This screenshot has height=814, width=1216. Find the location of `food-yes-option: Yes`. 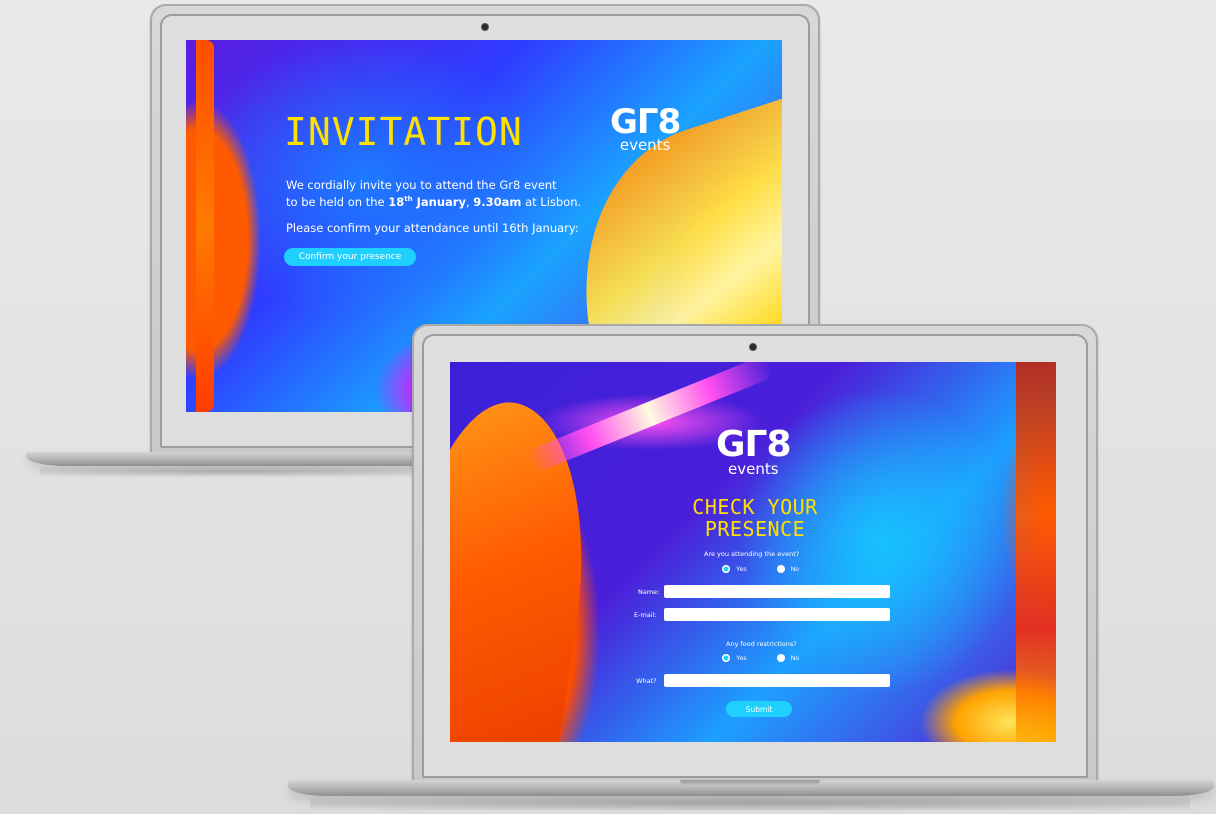

food-yes-option: Yes is located at coordinates (734, 658).